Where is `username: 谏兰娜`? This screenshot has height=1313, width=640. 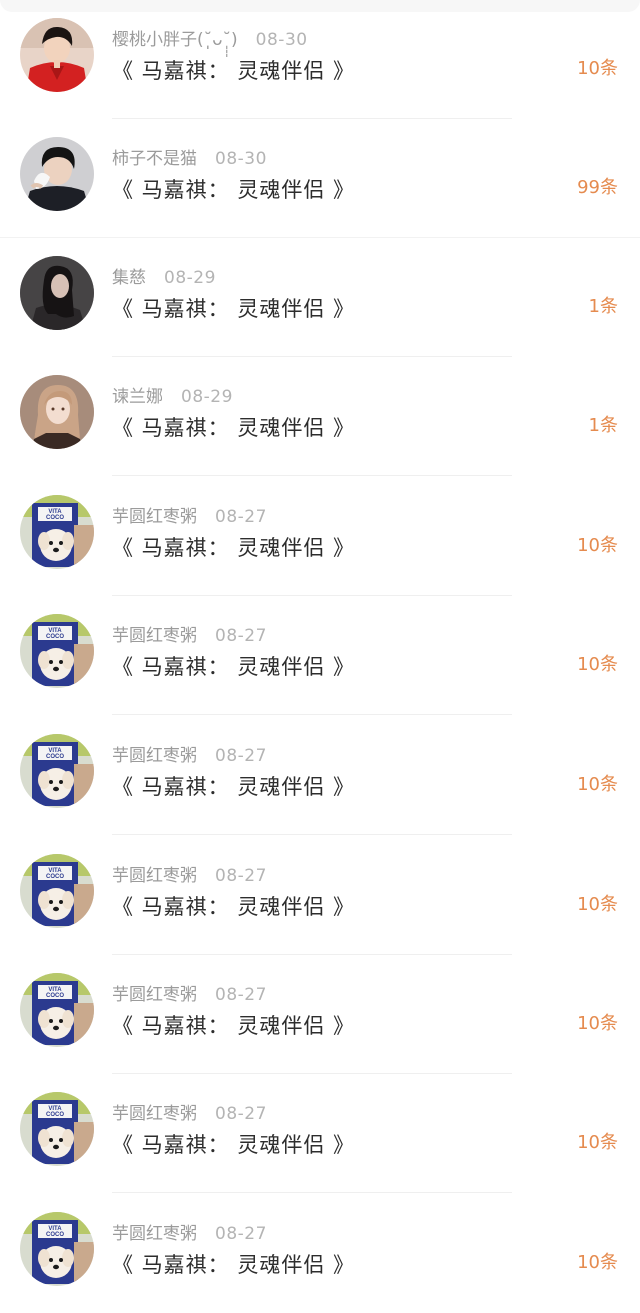 username: 谏兰娜 is located at coordinates (137, 397).